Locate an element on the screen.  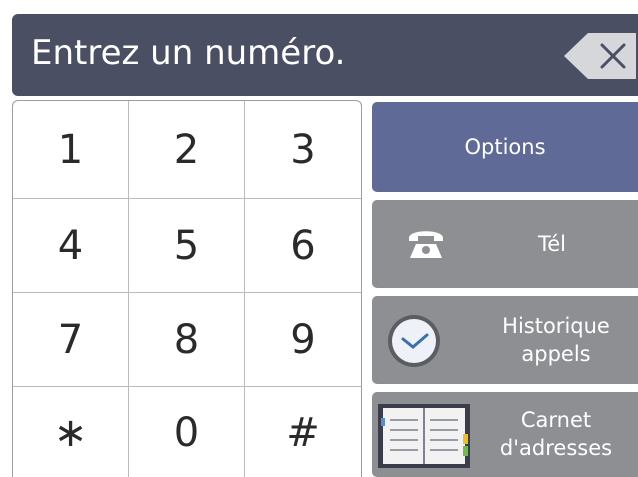
key-6: 6 is located at coordinates (303, 246).